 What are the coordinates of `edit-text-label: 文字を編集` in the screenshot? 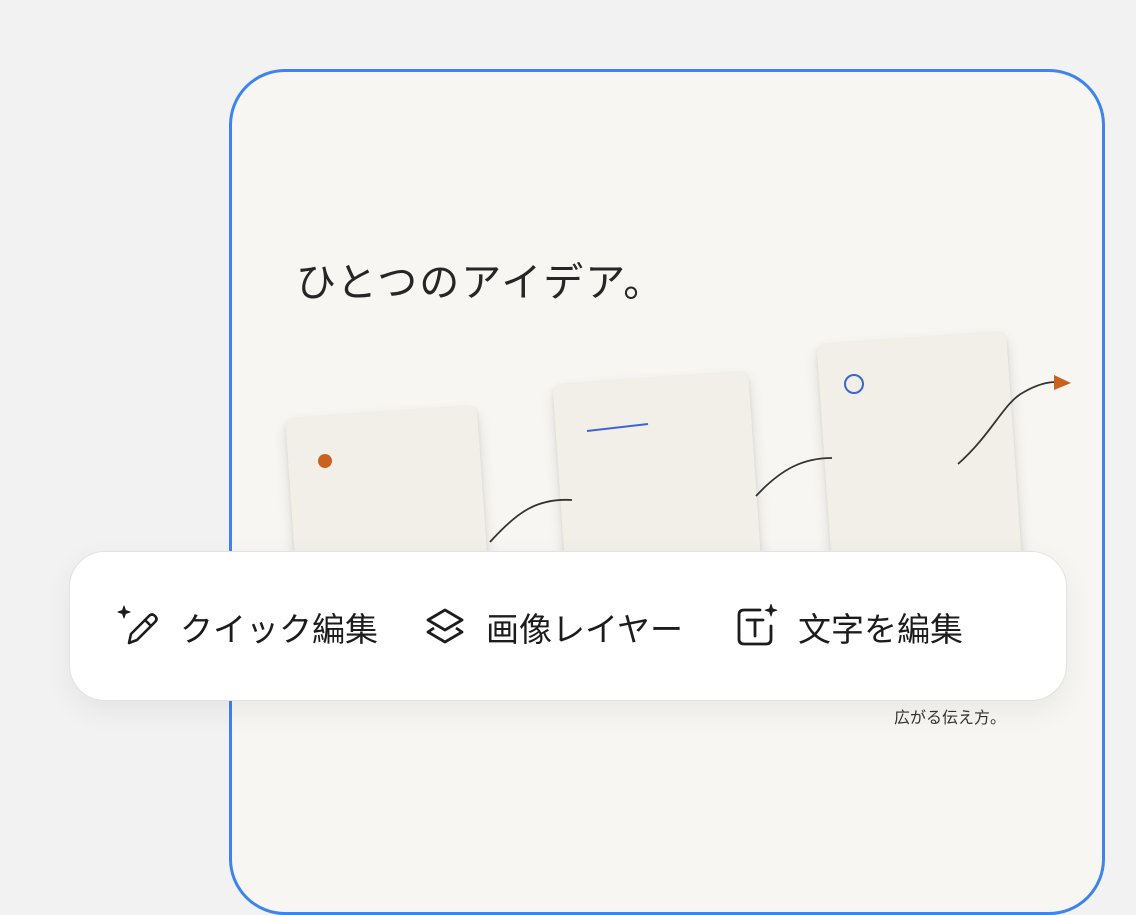 It's located at (880, 629).